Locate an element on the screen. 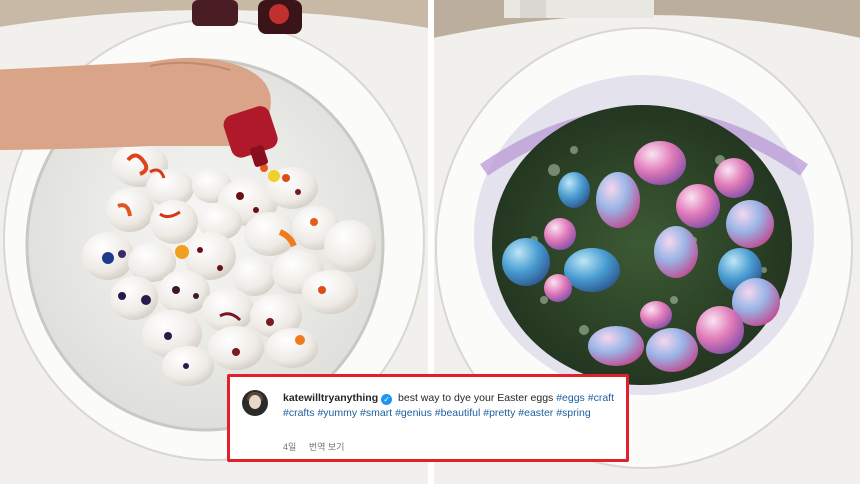 The image size is (860, 484). hashtag: #beautiful is located at coordinates (458, 413).